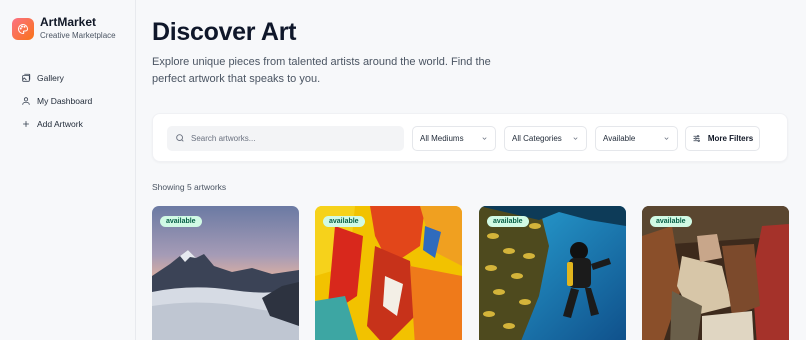 Image resolution: width=806 pixels, height=340 pixels. Describe the element at coordinates (442, 138) in the screenshot. I see `medium-select-value: All Mediums` at that location.